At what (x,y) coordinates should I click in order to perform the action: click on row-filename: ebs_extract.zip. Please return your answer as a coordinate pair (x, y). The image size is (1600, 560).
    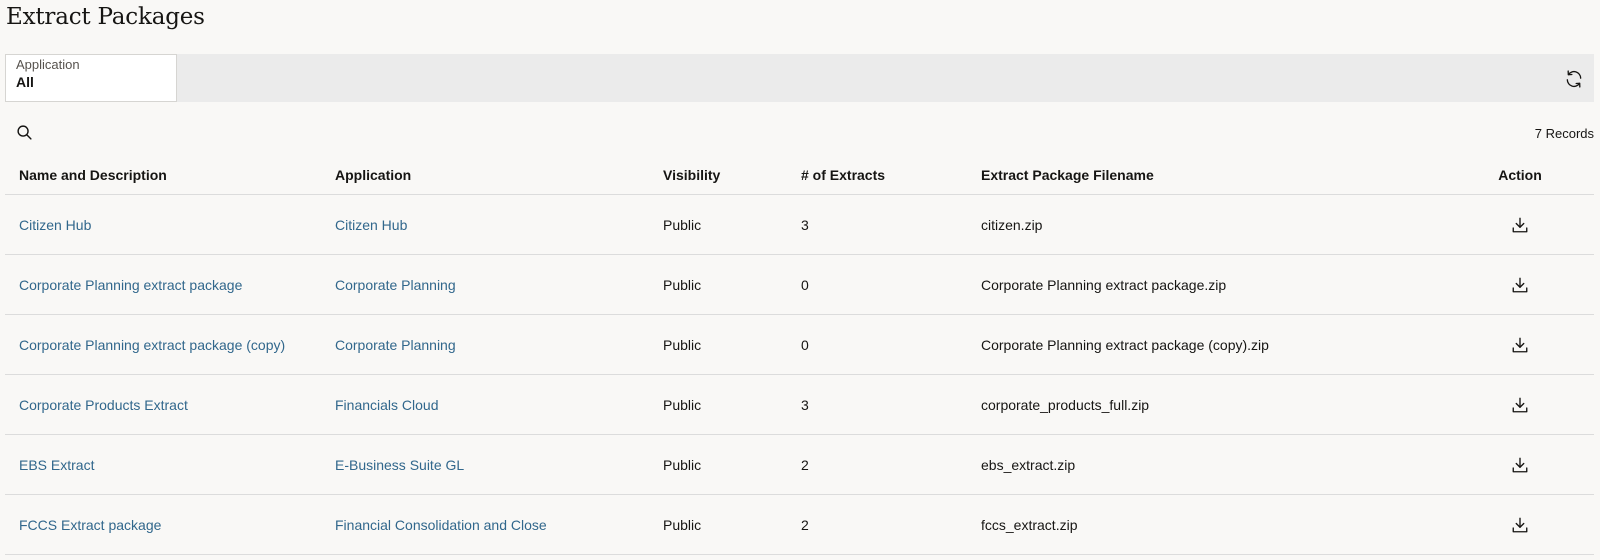
    Looking at the image, I should click on (1028, 464).